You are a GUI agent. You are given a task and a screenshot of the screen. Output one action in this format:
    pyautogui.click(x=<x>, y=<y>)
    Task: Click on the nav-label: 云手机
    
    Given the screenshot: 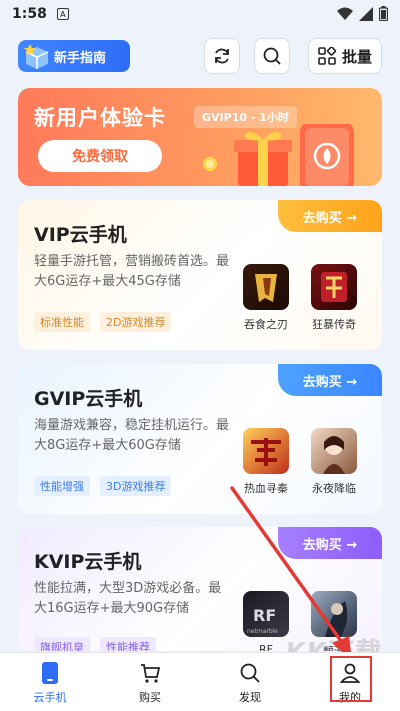 What is the action you would take?
    pyautogui.click(x=50, y=697)
    